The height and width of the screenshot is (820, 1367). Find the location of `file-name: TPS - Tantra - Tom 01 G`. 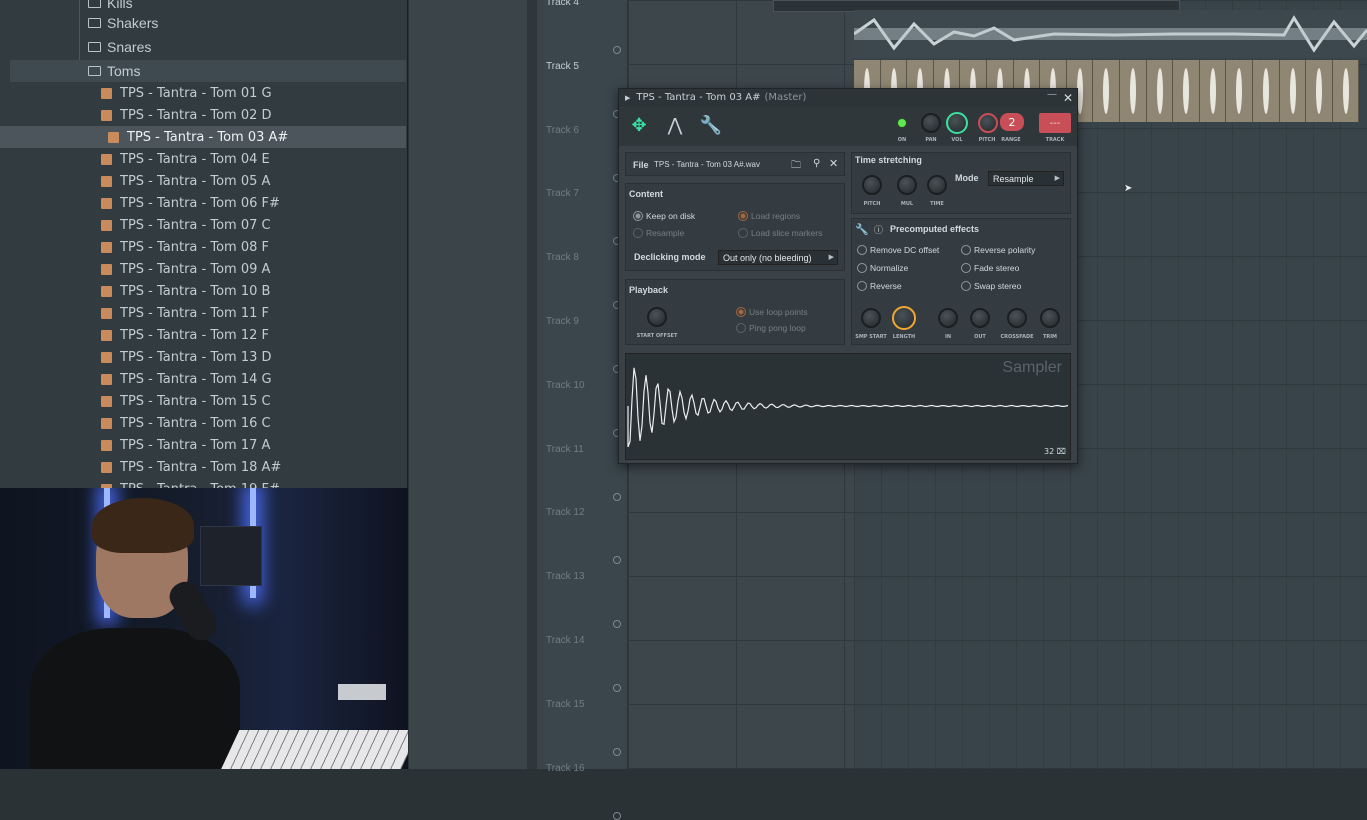

file-name: TPS - Tantra - Tom 01 G is located at coordinates (196, 93).